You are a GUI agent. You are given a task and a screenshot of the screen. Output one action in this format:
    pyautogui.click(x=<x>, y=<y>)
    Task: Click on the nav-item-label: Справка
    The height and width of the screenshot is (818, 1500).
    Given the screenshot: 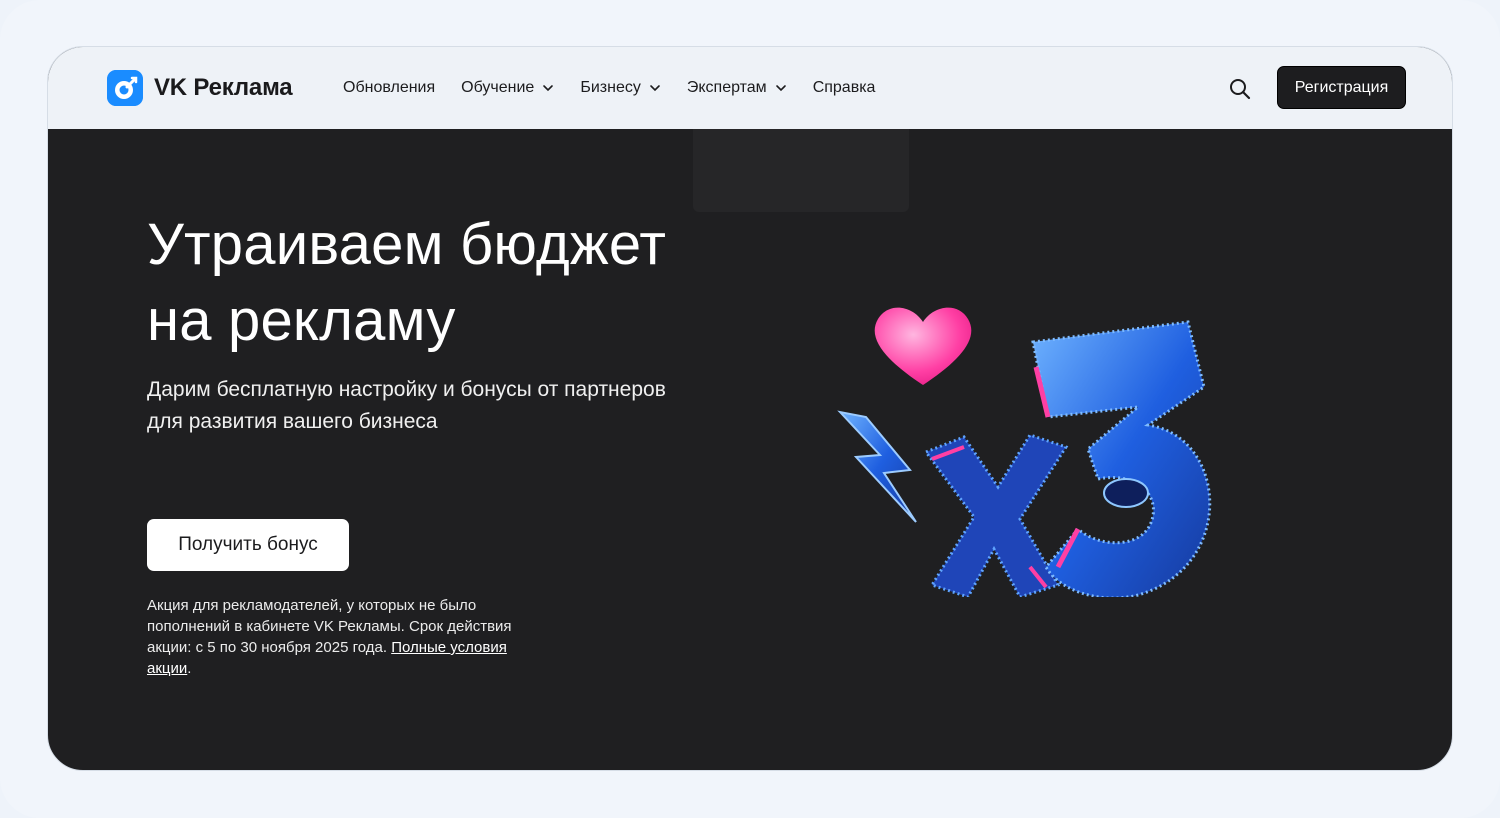 What is the action you would take?
    pyautogui.click(x=844, y=87)
    